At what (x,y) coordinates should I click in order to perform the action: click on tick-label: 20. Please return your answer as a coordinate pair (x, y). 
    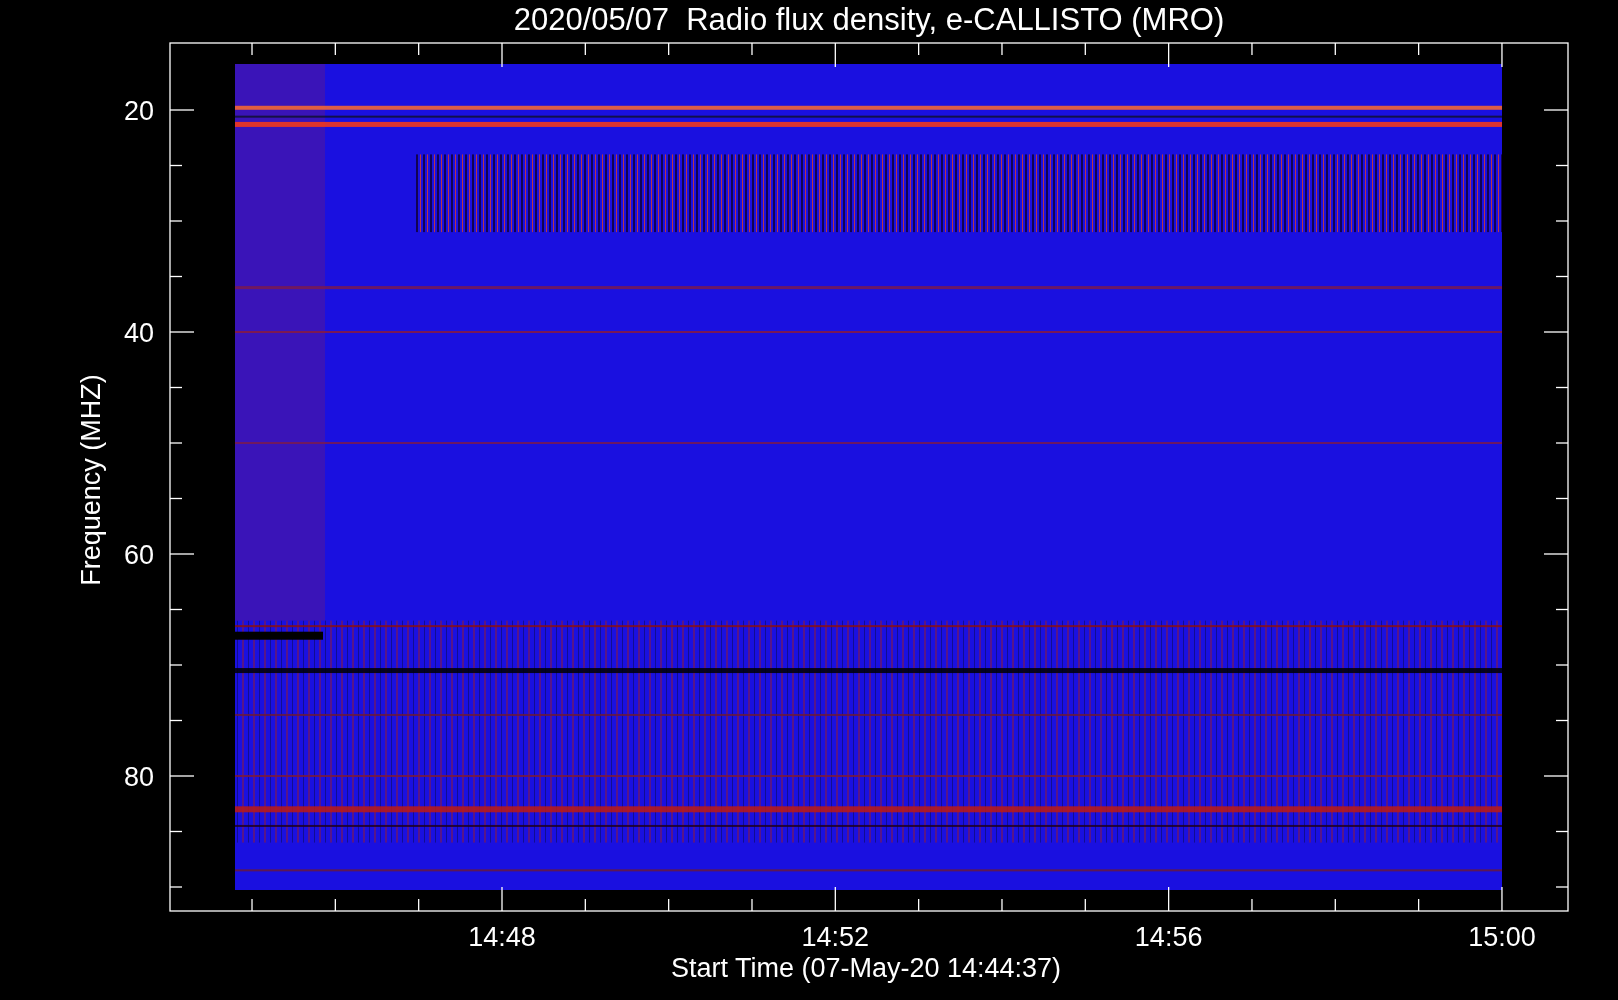
    Looking at the image, I should click on (138, 111).